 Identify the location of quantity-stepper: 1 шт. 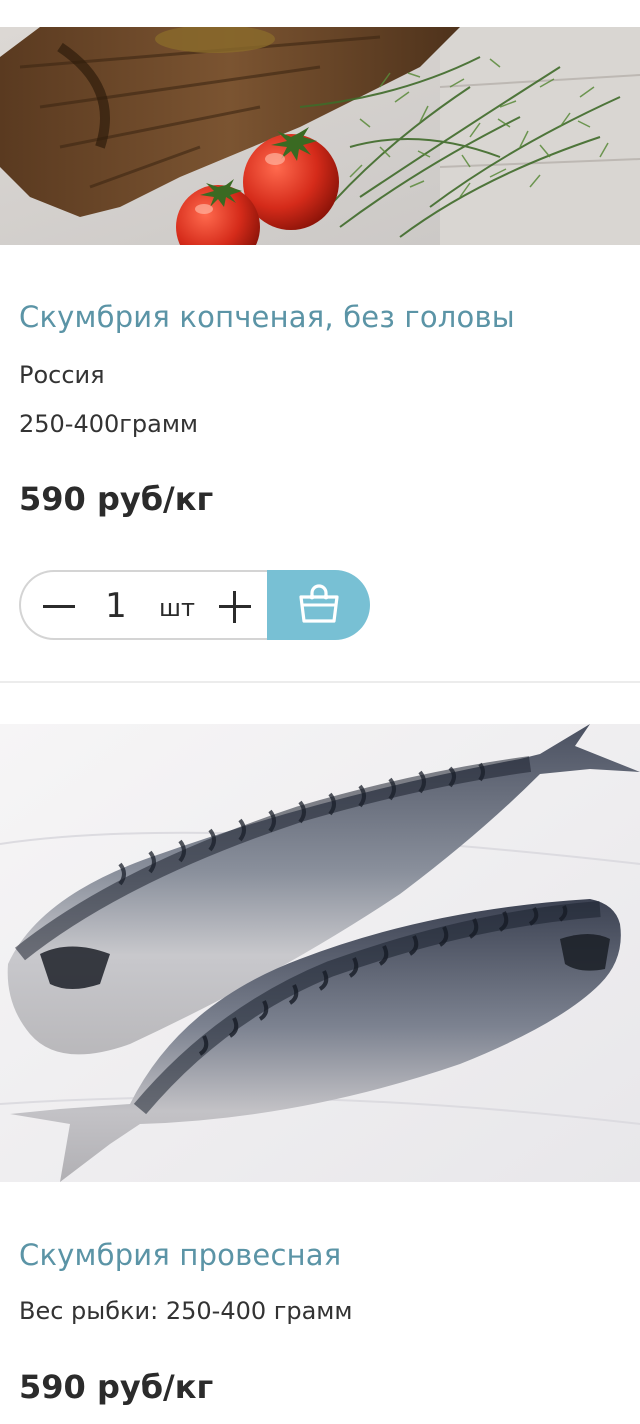
(194, 605).